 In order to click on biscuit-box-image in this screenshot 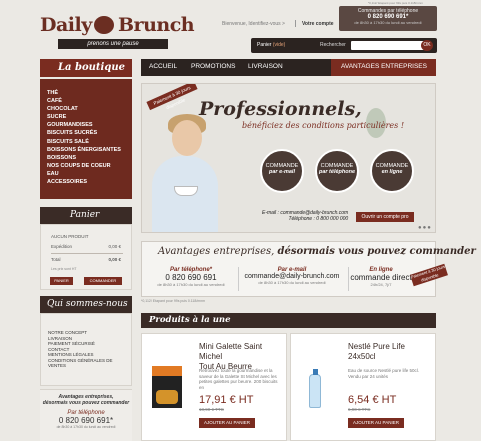, I will do `click(167, 387)`.